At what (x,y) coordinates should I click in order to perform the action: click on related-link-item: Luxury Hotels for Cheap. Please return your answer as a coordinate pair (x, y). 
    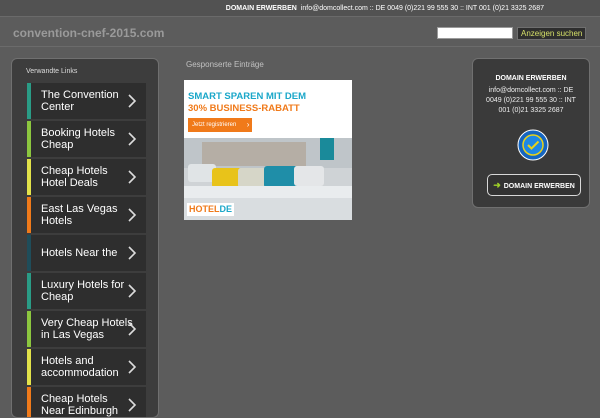
    Looking at the image, I should click on (86, 291).